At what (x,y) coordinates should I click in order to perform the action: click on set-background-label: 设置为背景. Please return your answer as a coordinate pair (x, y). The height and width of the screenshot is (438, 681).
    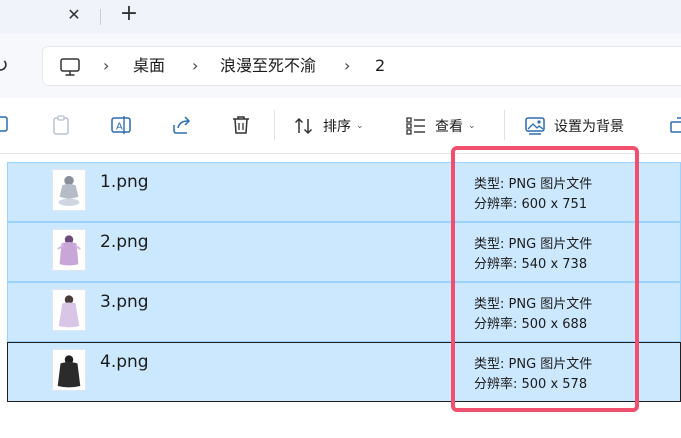
    Looking at the image, I should click on (589, 127).